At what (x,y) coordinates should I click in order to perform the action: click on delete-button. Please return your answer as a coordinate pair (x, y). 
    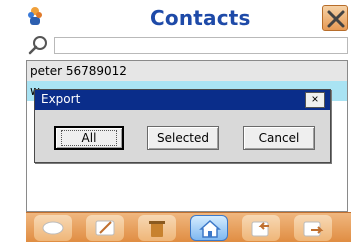
    Looking at the image, I should click on (157, 228).